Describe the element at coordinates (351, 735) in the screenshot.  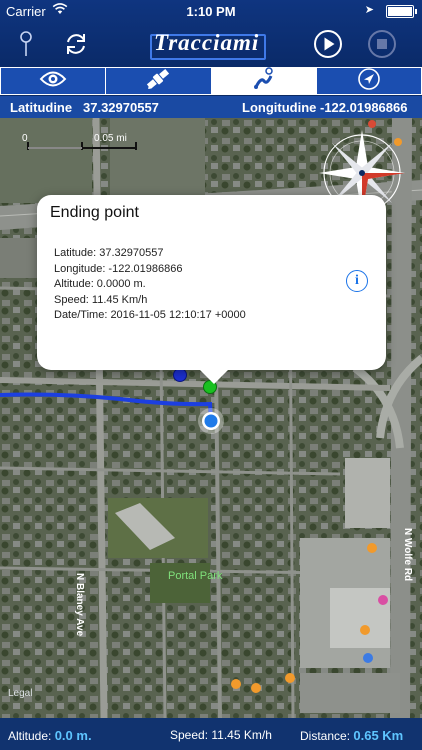
I see `distance-stat: Distance: 0.65 Km` at that location.